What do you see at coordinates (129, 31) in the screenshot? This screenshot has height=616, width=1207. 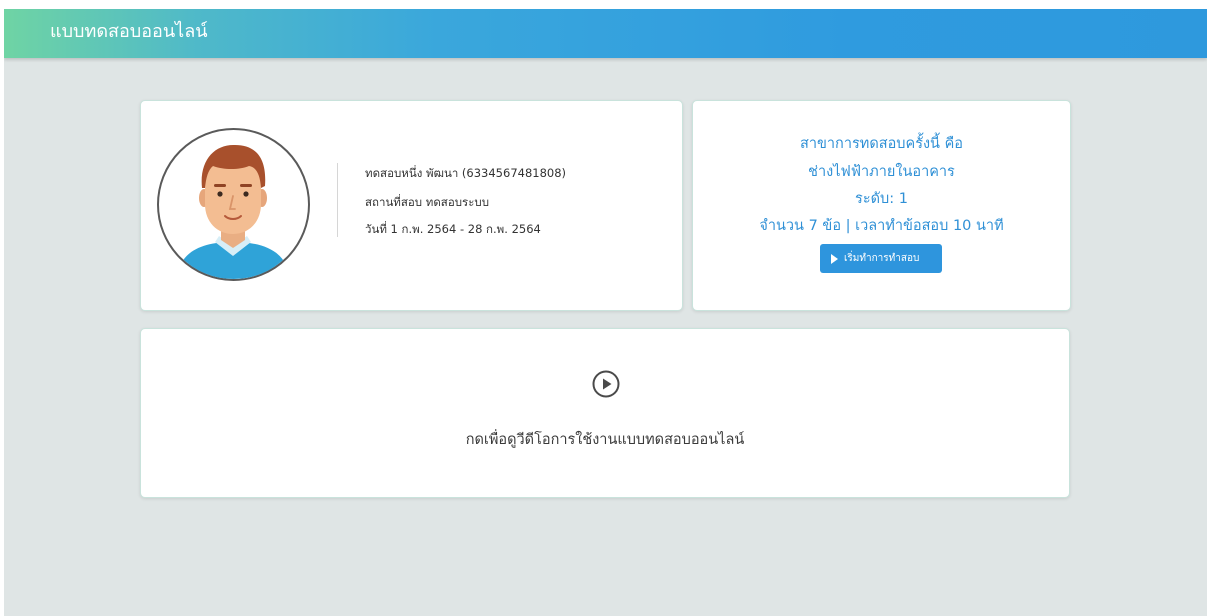 I see `app-title: แบบทดสอบออนไลน์` at bounding box center [129, 31].